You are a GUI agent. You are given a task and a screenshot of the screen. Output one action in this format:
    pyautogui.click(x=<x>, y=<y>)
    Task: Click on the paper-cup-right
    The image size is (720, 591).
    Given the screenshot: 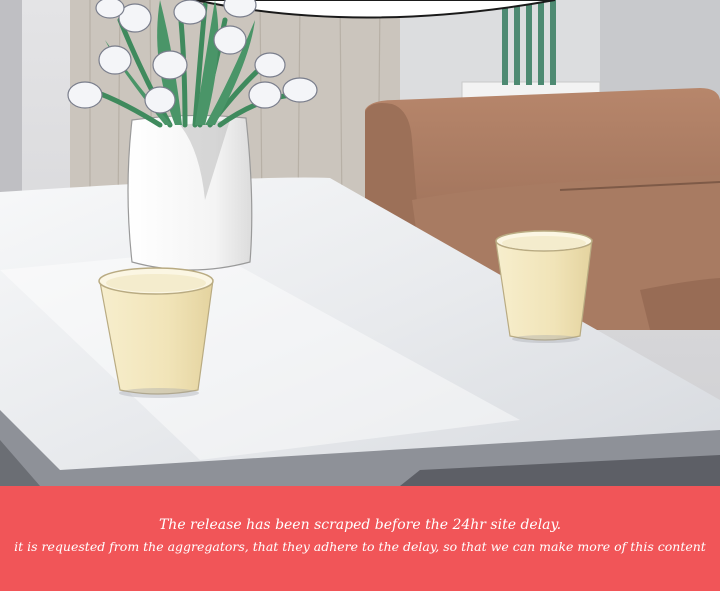 What is the action you would take?
    pyautogui.click(x=544, y=286)
    